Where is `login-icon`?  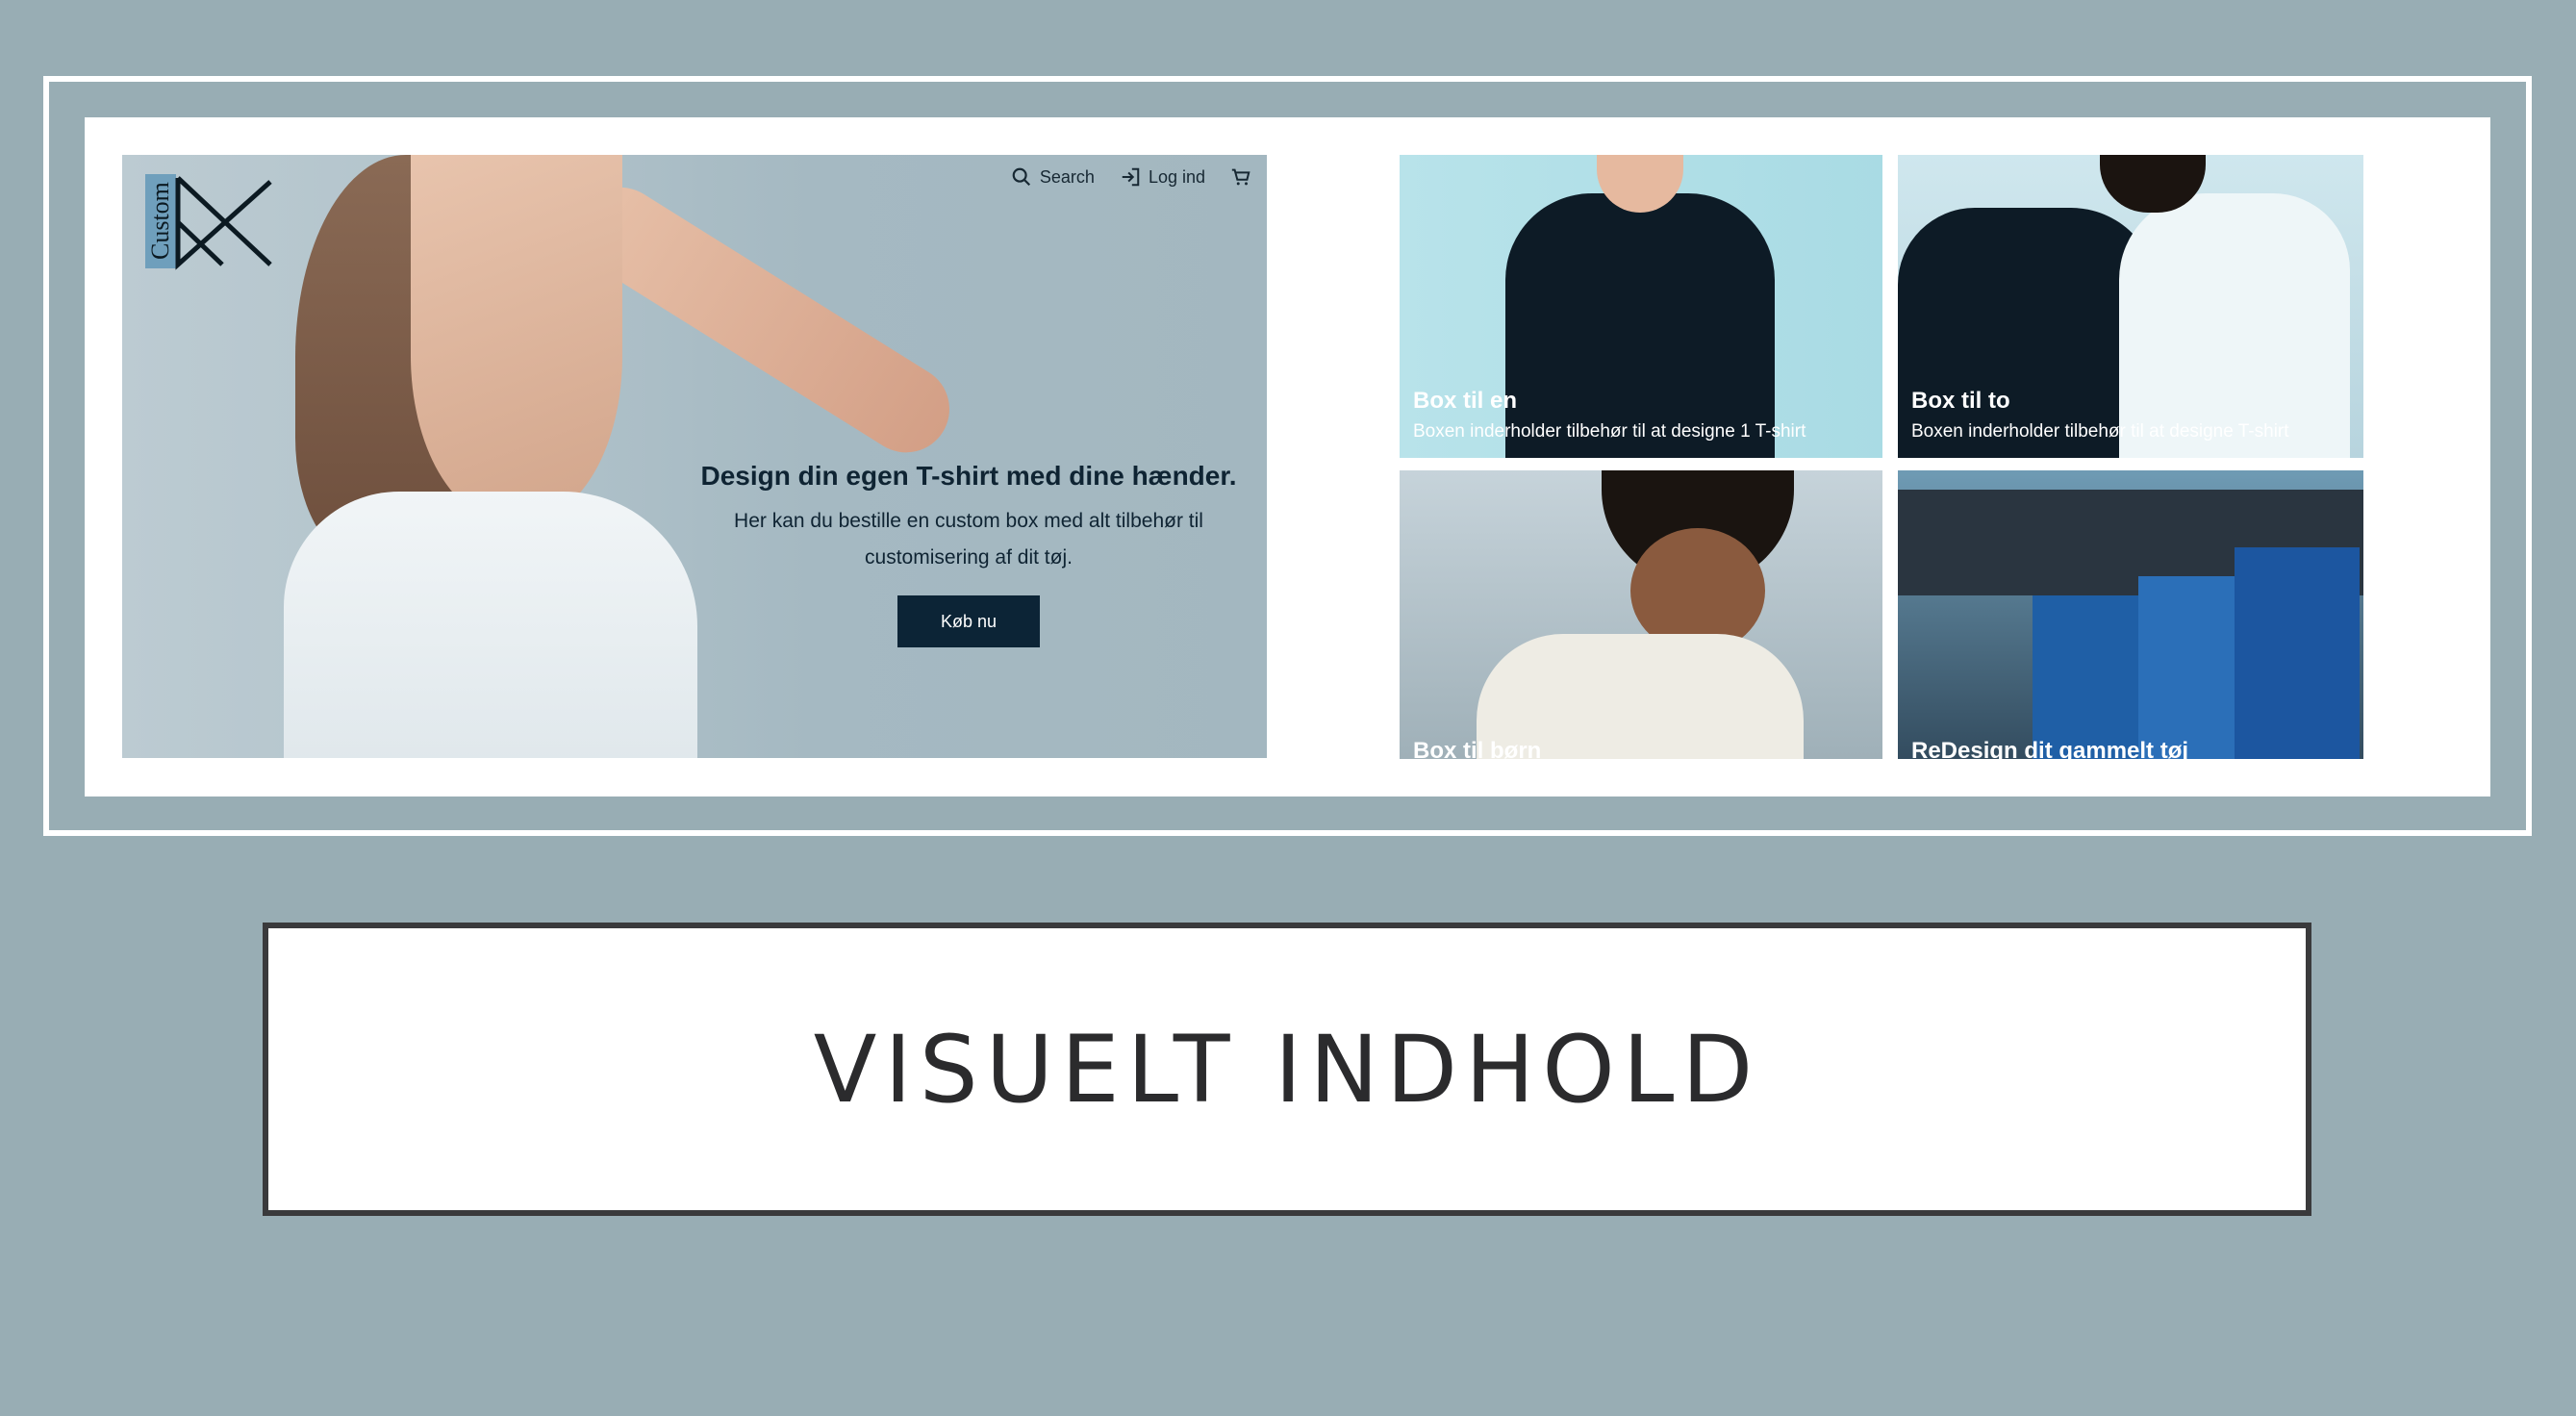 login-icon is located at coordinates (1131, 177).